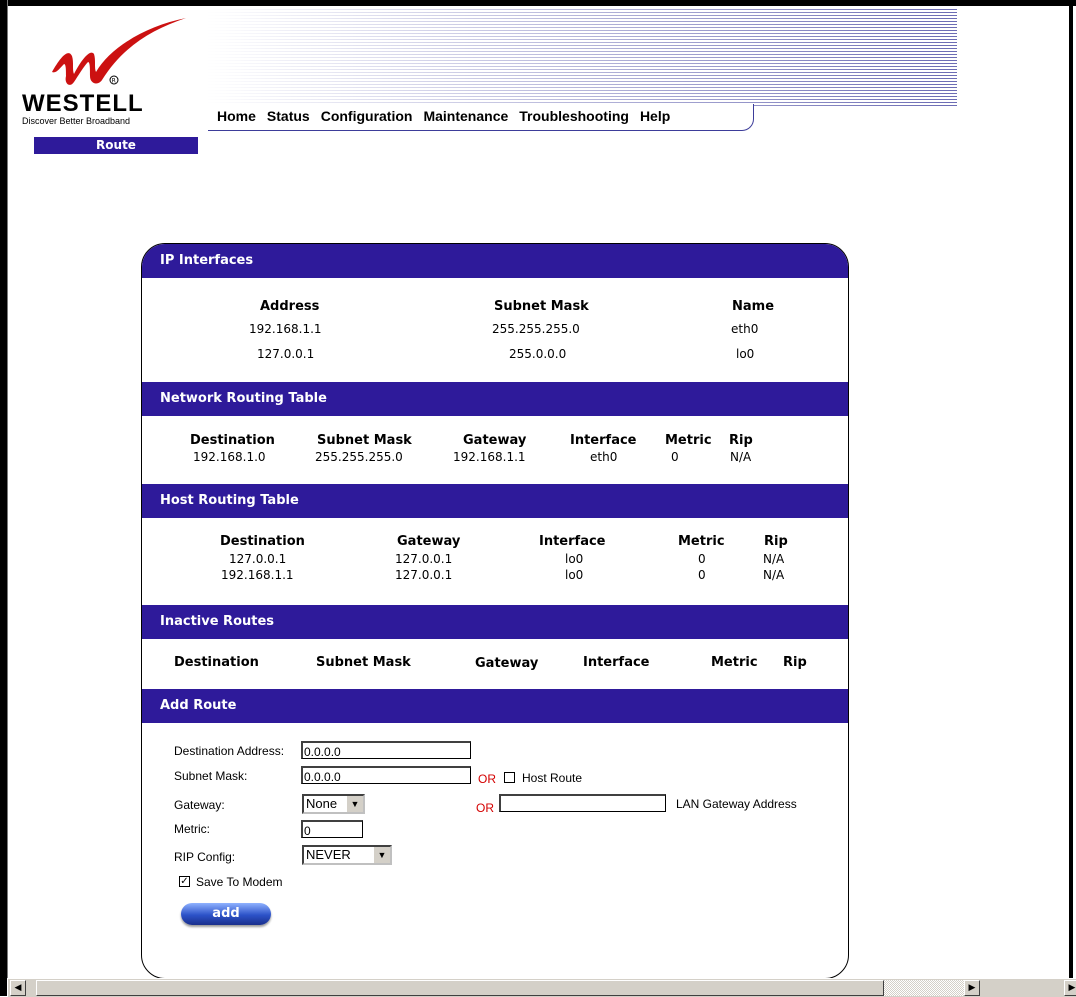 Image resolution: width=1076 pixels, height=997 pixels. I want to click on table-cell: 255.0.0.0, so click(538, 354).